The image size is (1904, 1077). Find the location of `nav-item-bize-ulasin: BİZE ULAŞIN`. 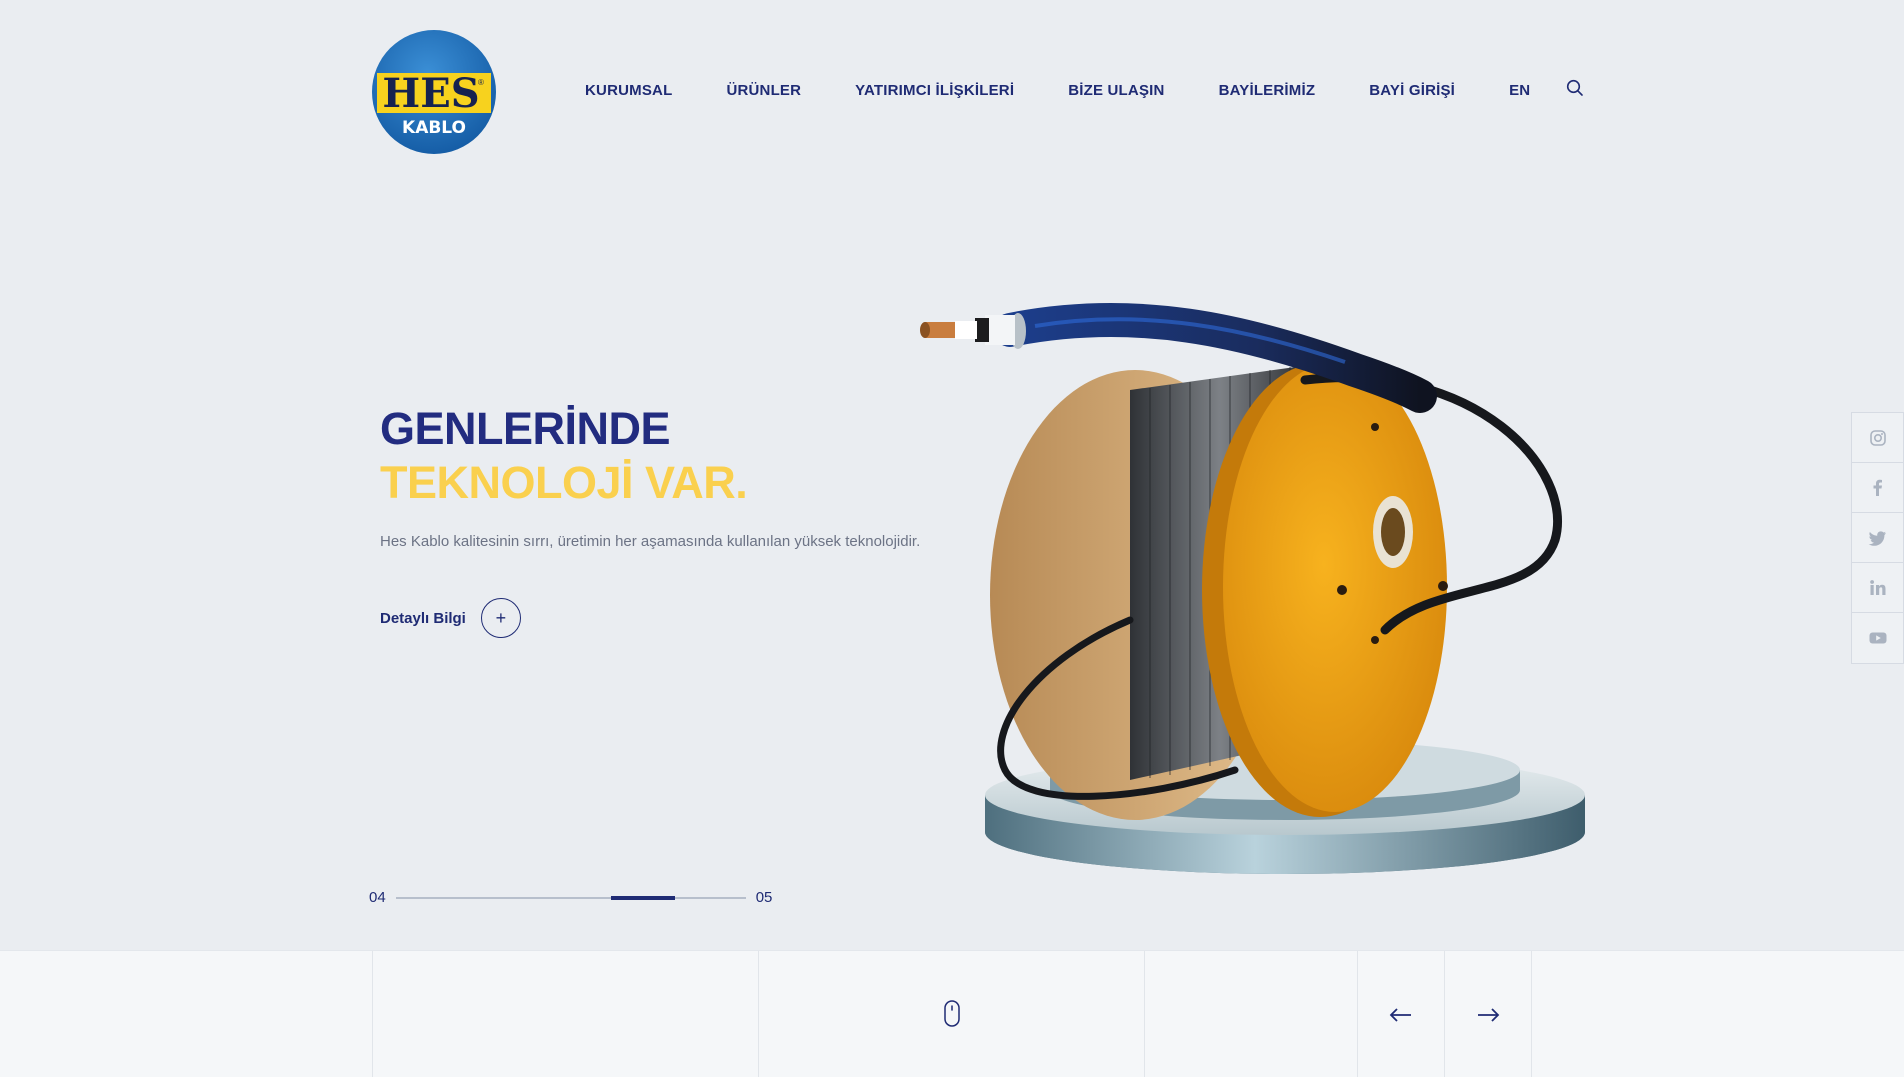

nav-item-bize-ulasin: BİZE ULAŞIN is located at coordinates (1116, 90).